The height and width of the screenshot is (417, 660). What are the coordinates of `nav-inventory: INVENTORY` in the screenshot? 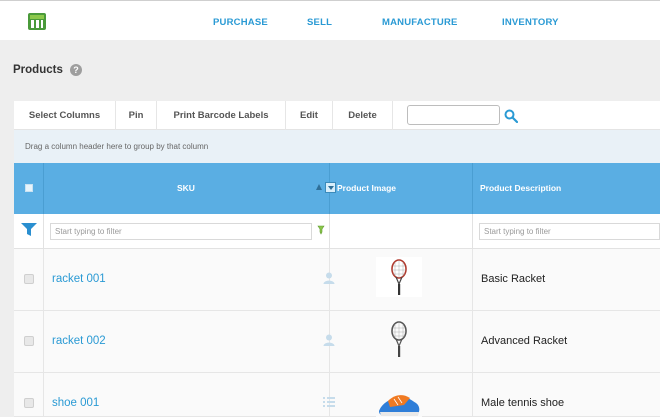 It's located at (530, 22).